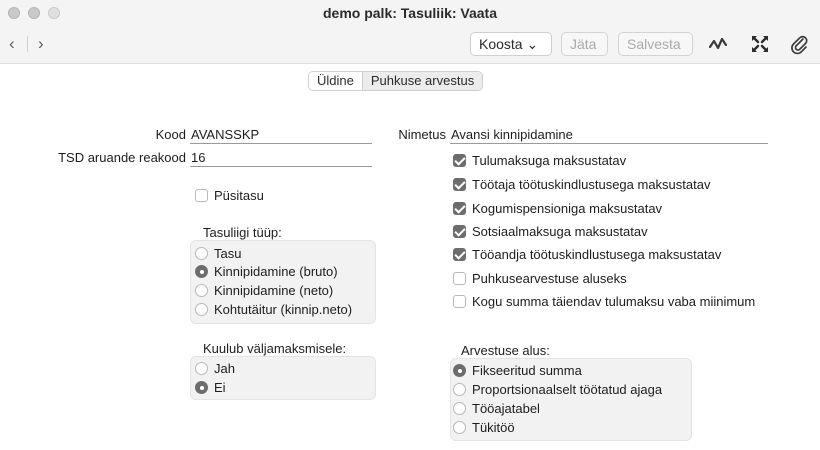 The width and height of the screenshot is (820, 450). I want to click on forward-button: ›, so click(41, 44).